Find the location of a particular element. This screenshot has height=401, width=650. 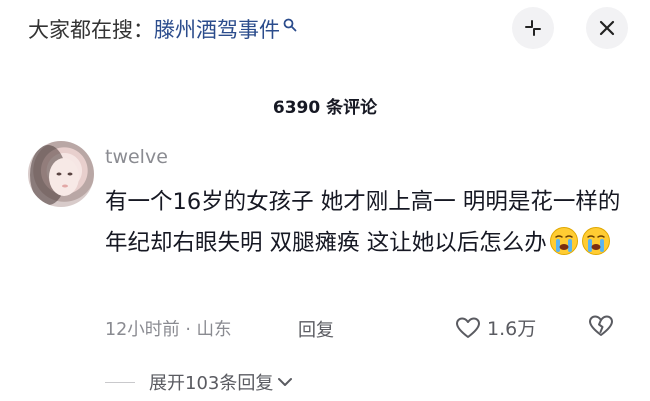

expand-replies-label: 展开103条回复 is located at coordinates (211, 383).